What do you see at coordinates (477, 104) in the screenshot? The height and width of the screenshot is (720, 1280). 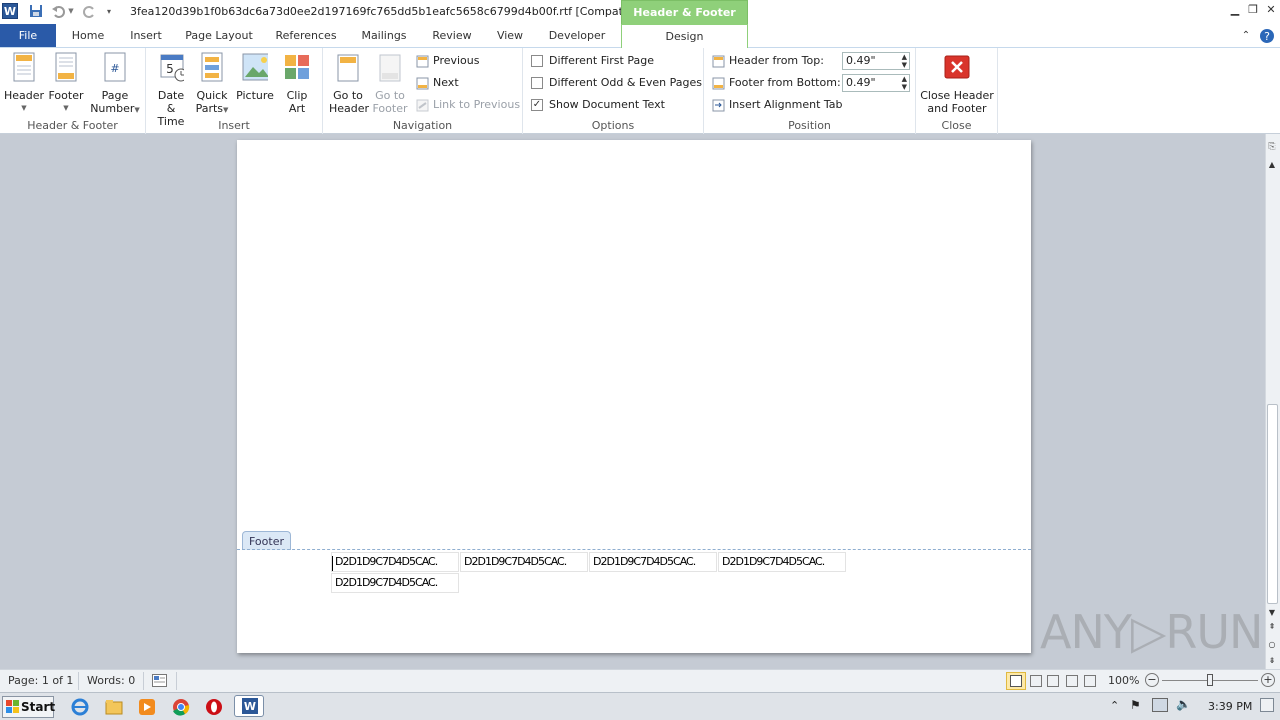 I see `link-to-previous-label: Link to Previous` at bounding box center [477, 104].